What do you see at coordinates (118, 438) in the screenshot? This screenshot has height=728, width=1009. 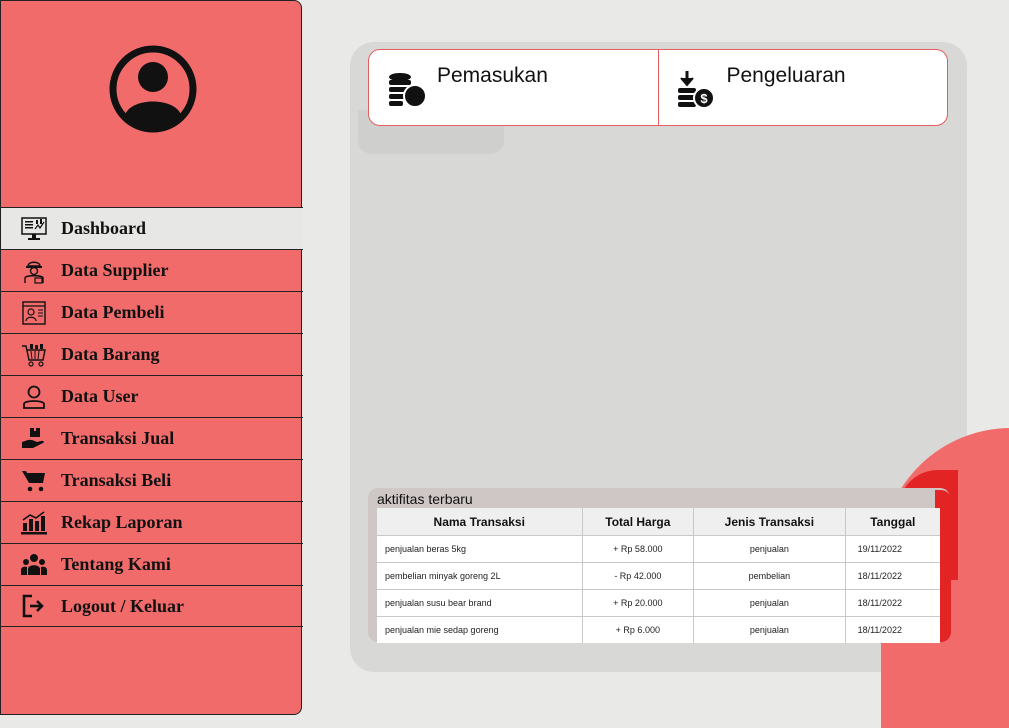 I see `sidebar-item-label: Transaksi Jual` at bounding box center [118, 438].